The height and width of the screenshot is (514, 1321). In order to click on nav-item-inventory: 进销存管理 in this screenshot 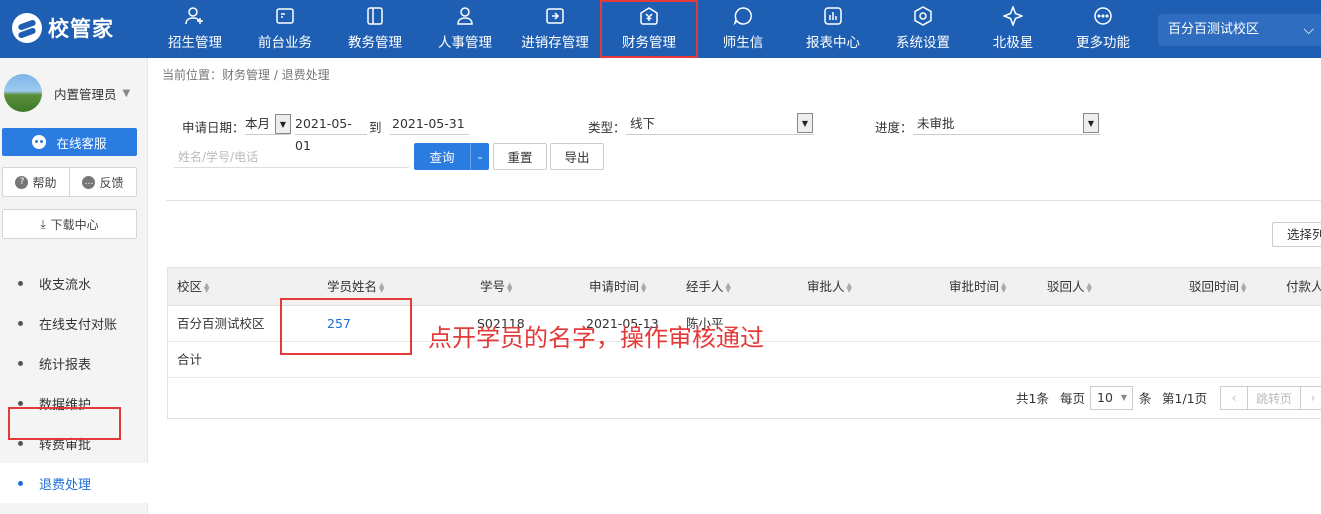, I will do `click(555, 29)`.